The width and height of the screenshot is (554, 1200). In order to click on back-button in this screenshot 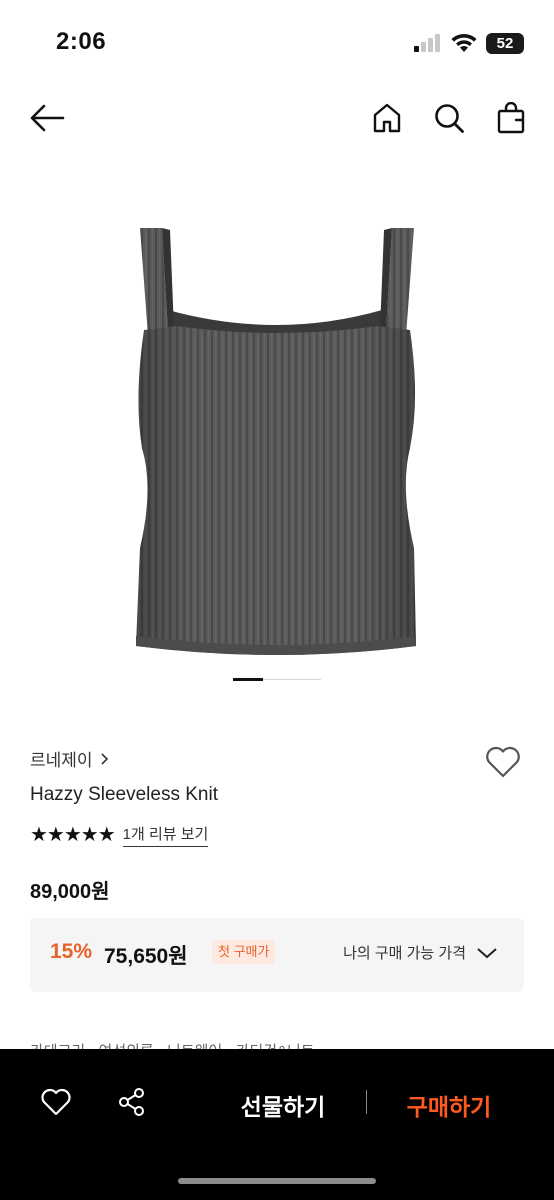, I will do `click(47, 118)`.